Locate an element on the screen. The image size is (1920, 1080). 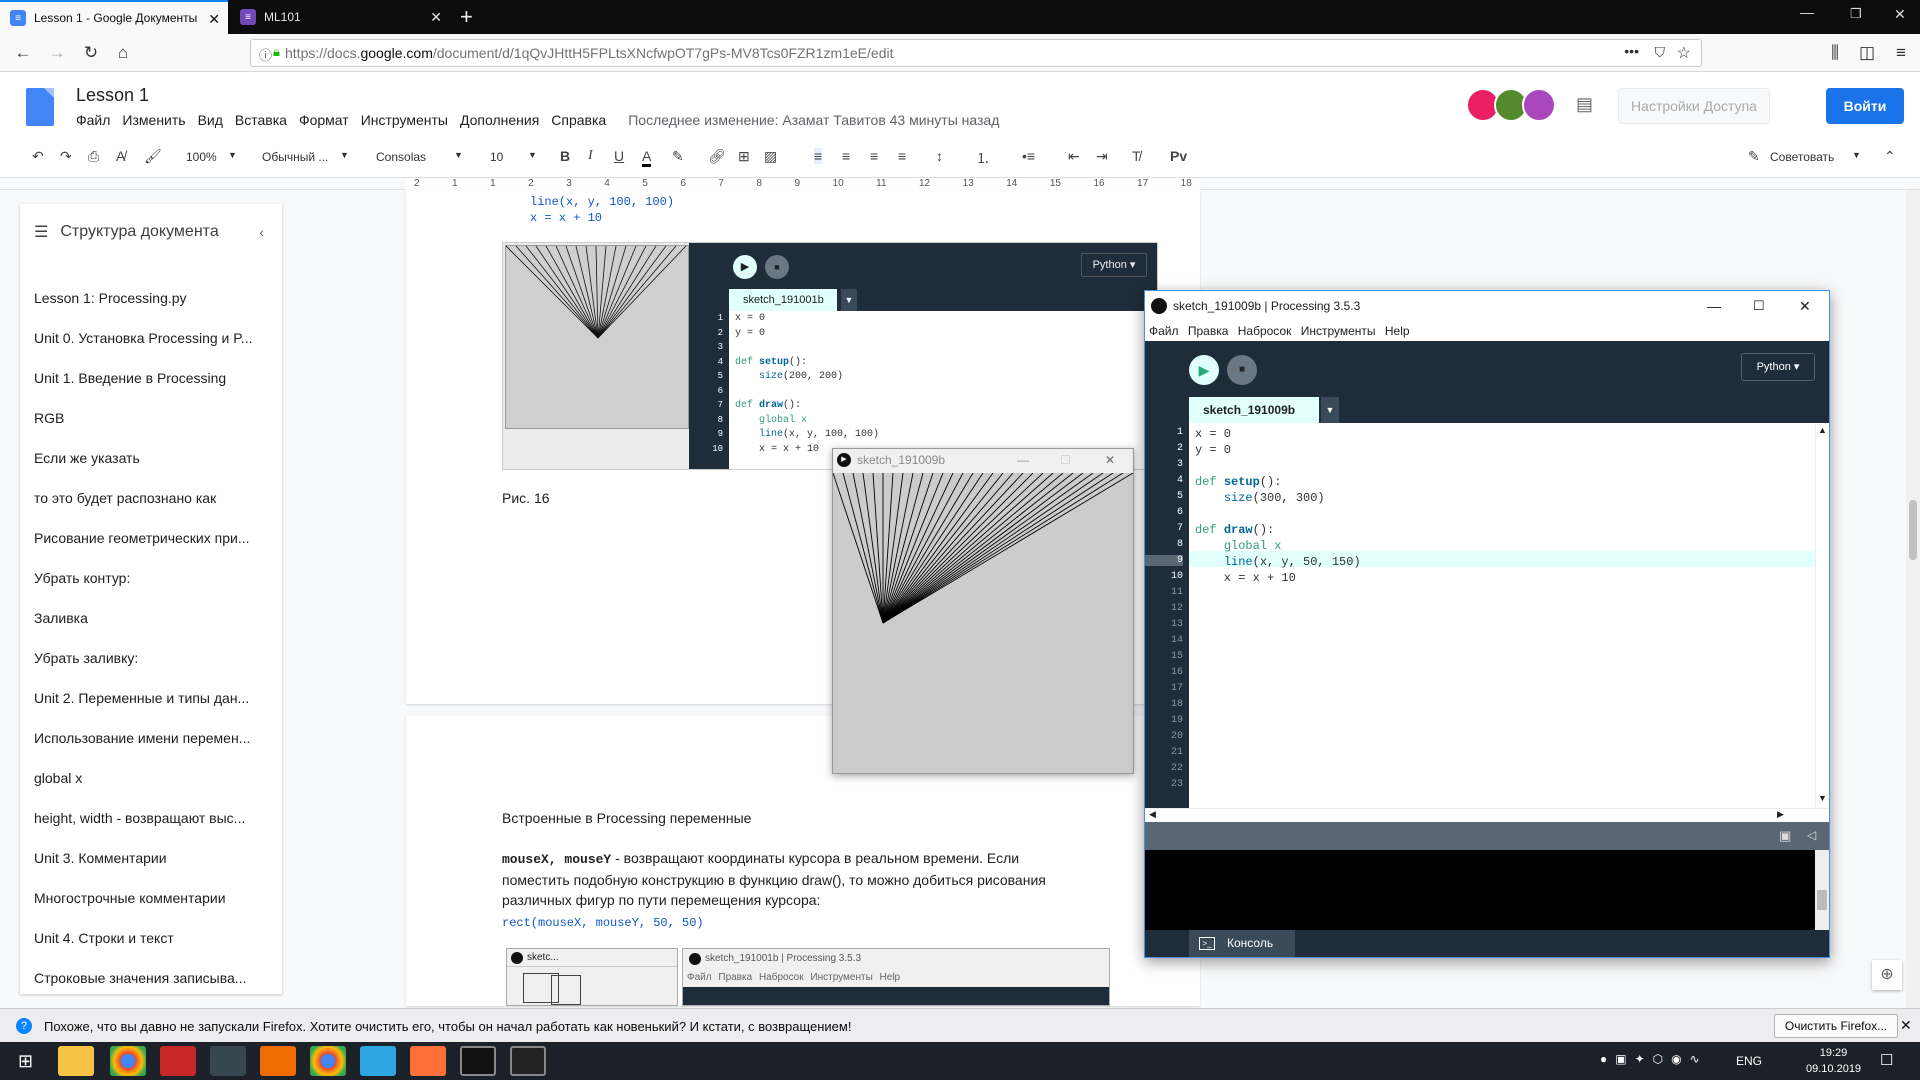
align-center-icon: ≡ is located at coordinates (846, 156).